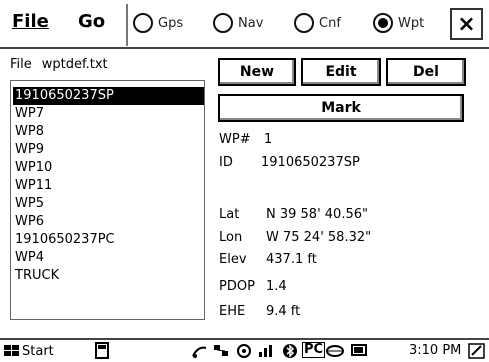  What do you see at coordinates (143, 23) in the screenshot?
I see `gps-radio-icon` at bounding box center [143, 23].